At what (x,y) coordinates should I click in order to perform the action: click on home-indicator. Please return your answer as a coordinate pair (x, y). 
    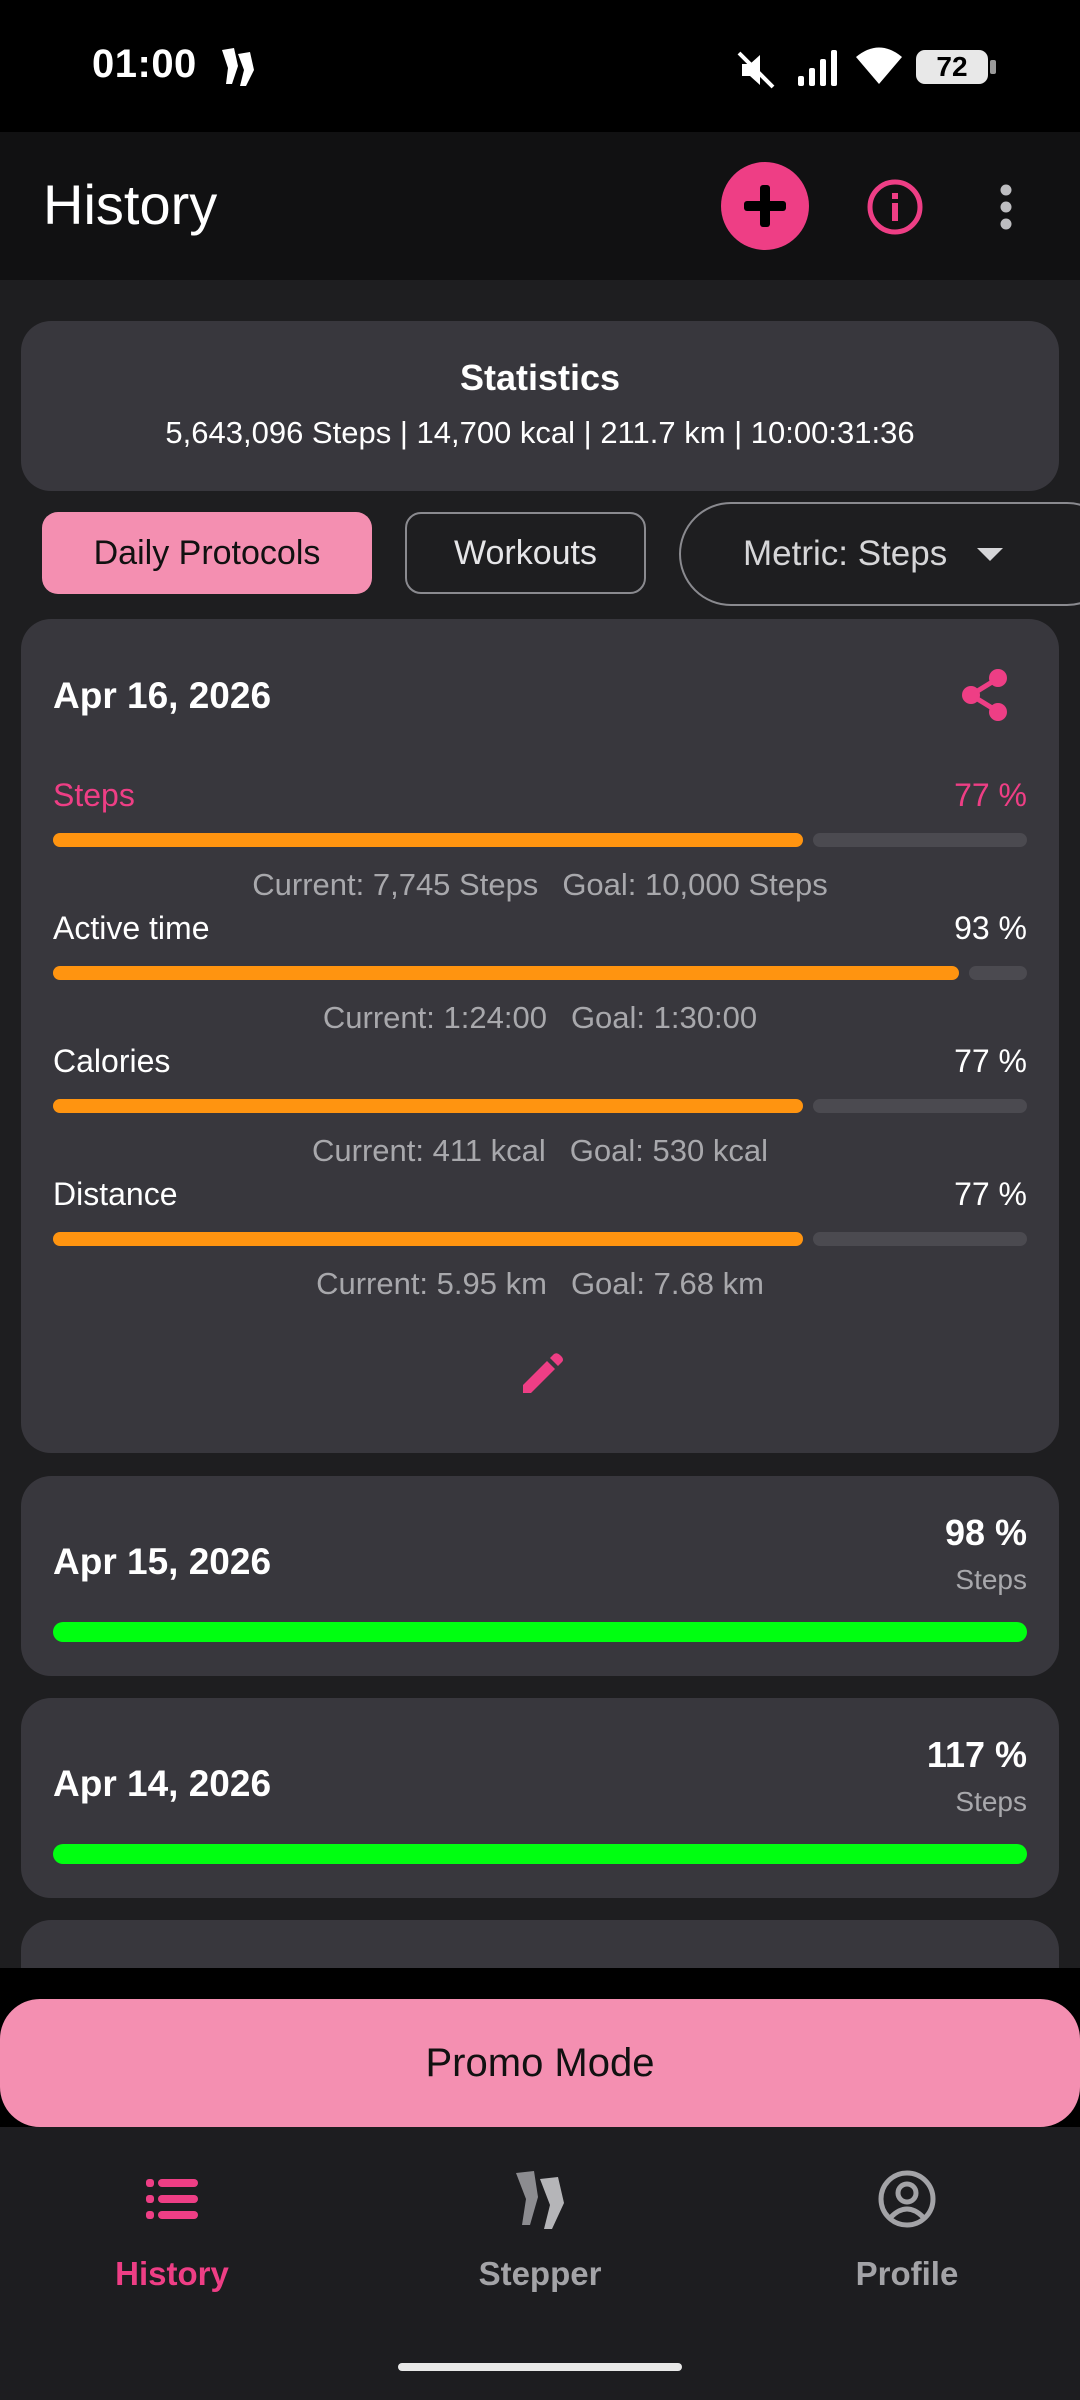
    Looking at the image, I should click on (540, 2367).